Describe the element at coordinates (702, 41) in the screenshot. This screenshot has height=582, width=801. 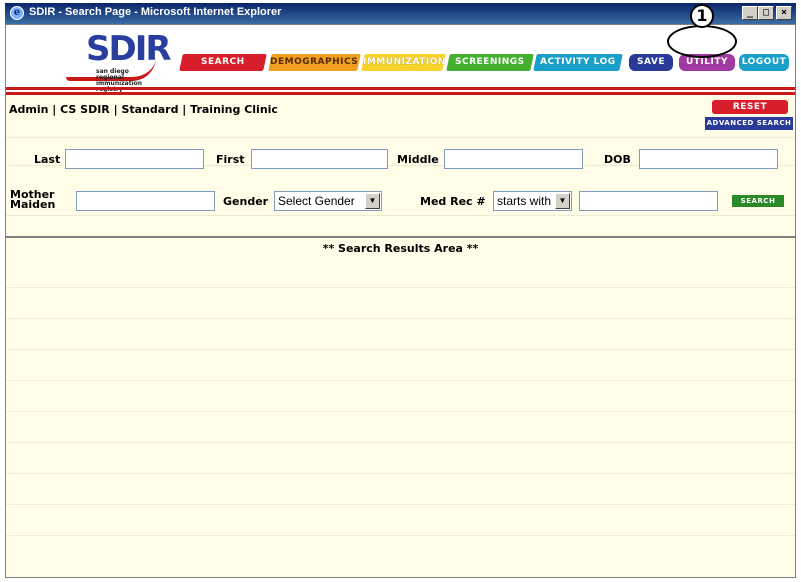
I see `callout-highlight` at that location.